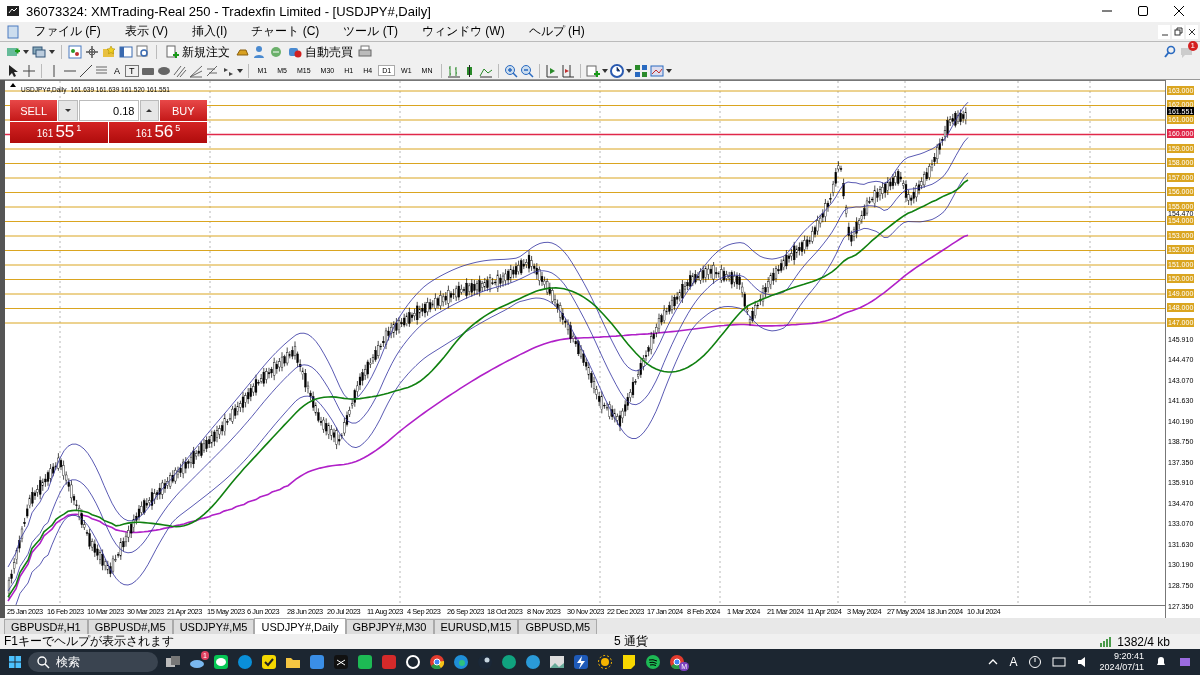 The height and width of the screenshot is (675, 1200). Describe the element at coordinates (1128, 656) in the screenshot. I see `clock-time: 9:20:41` at that location.